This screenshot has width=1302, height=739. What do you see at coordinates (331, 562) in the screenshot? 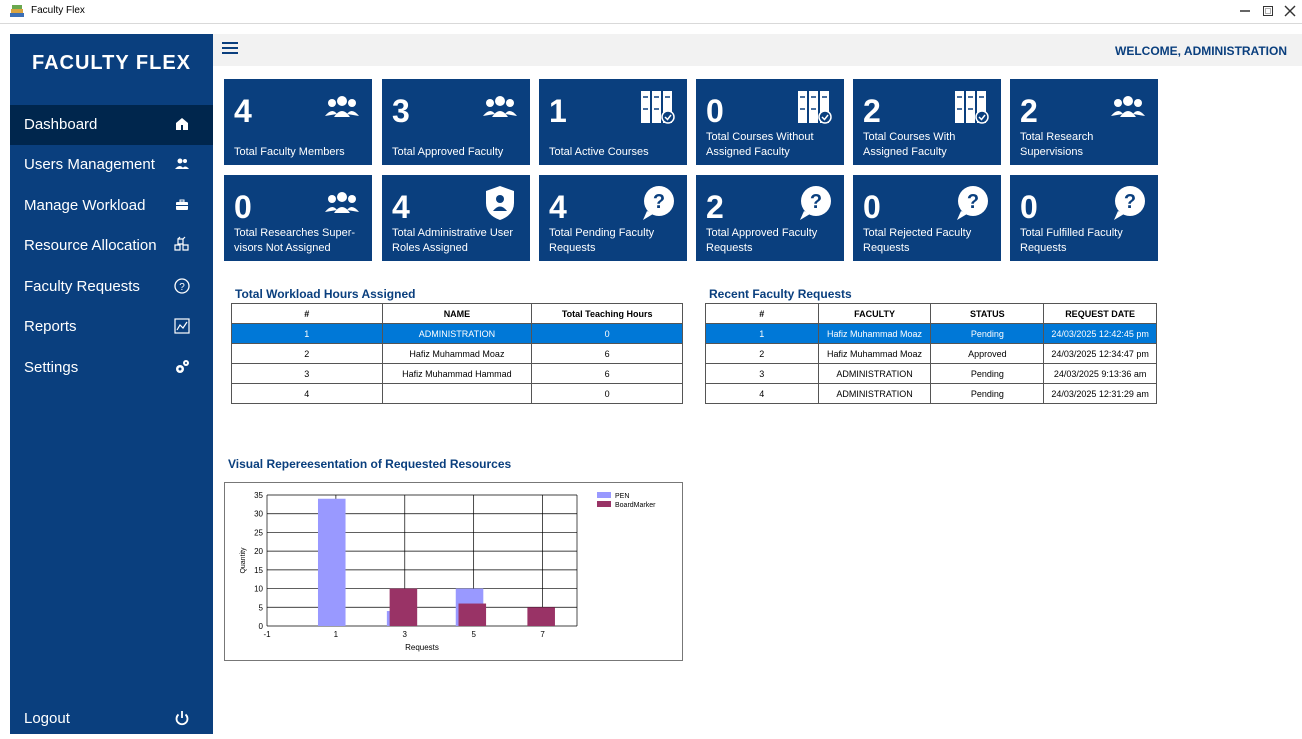
I see `bar-pen` at bounding box center [331, 562].